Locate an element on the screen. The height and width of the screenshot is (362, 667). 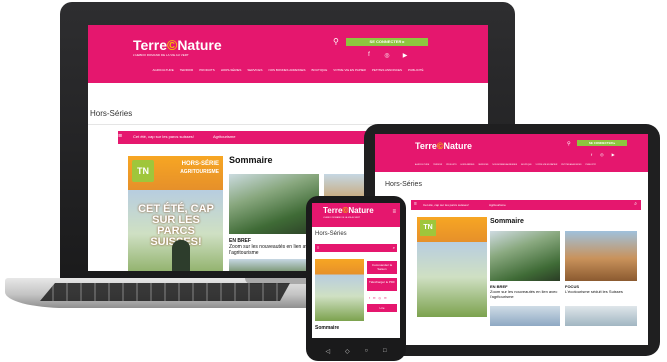
keyboard is located at coordinates (165, 292).